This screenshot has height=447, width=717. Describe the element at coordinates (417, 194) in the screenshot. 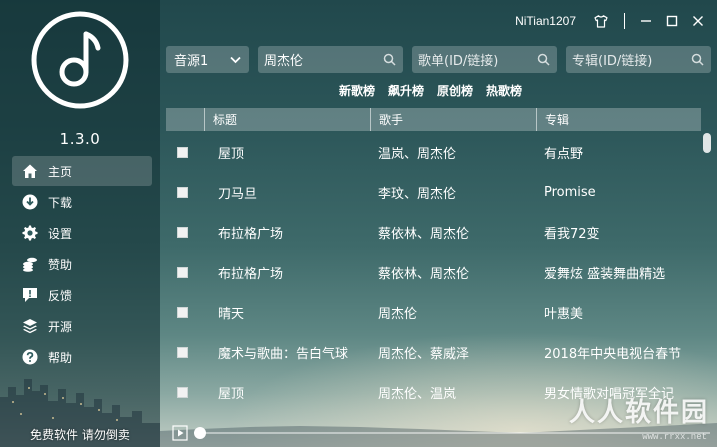

I see `song-artist: 李玟、周杰伦` at that location.